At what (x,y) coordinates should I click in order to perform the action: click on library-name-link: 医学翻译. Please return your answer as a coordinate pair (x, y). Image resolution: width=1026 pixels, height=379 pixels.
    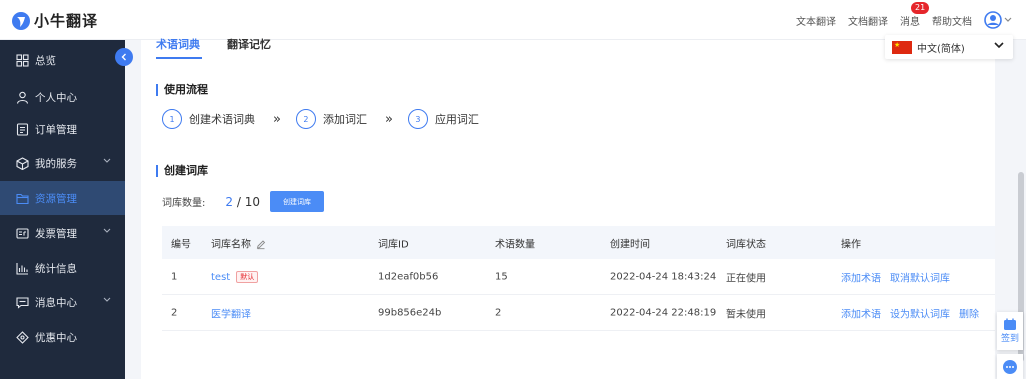
    Looking at the image, I should click on (231, 314).